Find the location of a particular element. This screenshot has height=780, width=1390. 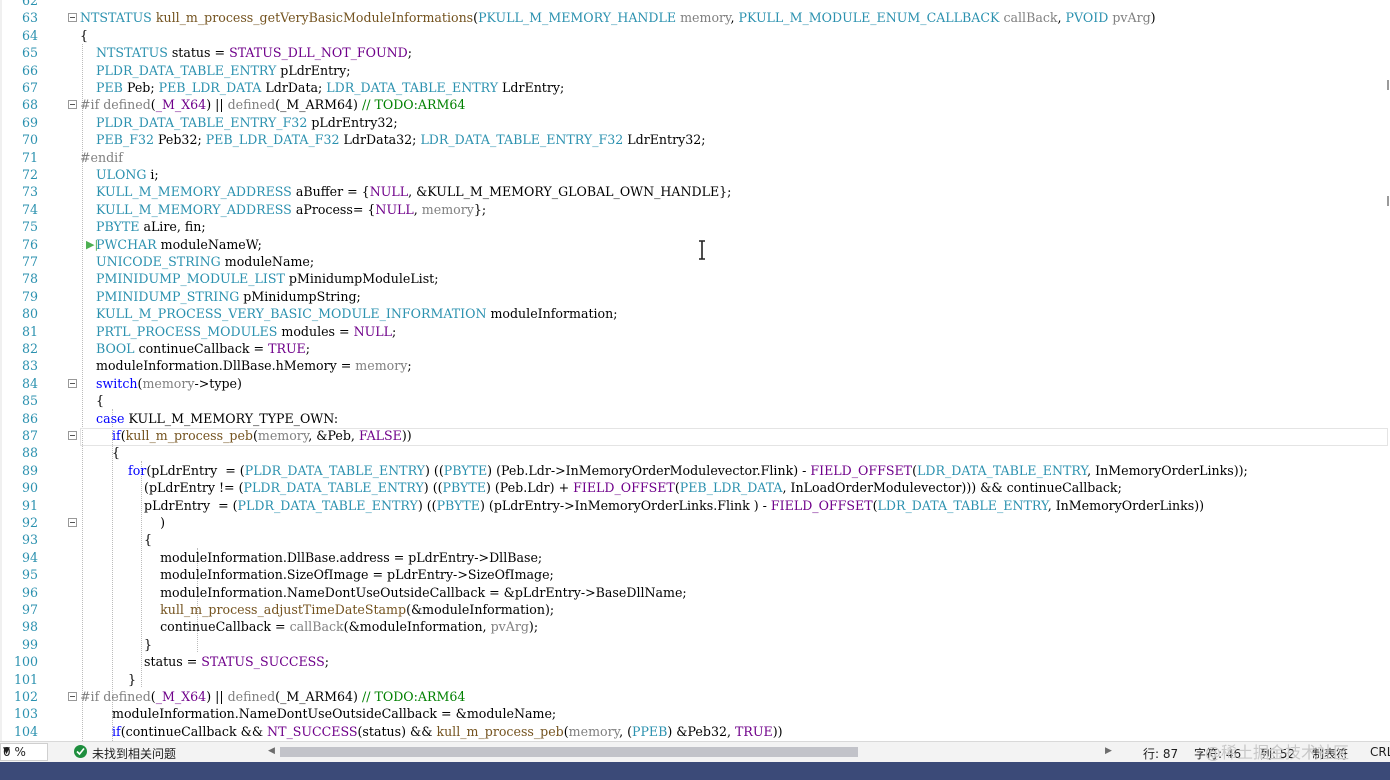

code-token: #if defined is located at coordinates (115, 105).